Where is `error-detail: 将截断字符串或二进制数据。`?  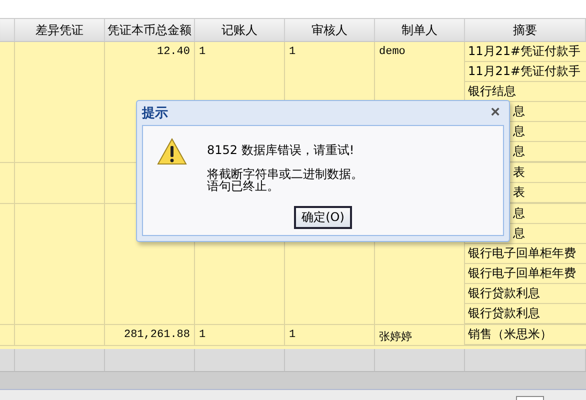 error-detail: 将截断字符串或二进制数据。 is located at coordinates (285, 174).